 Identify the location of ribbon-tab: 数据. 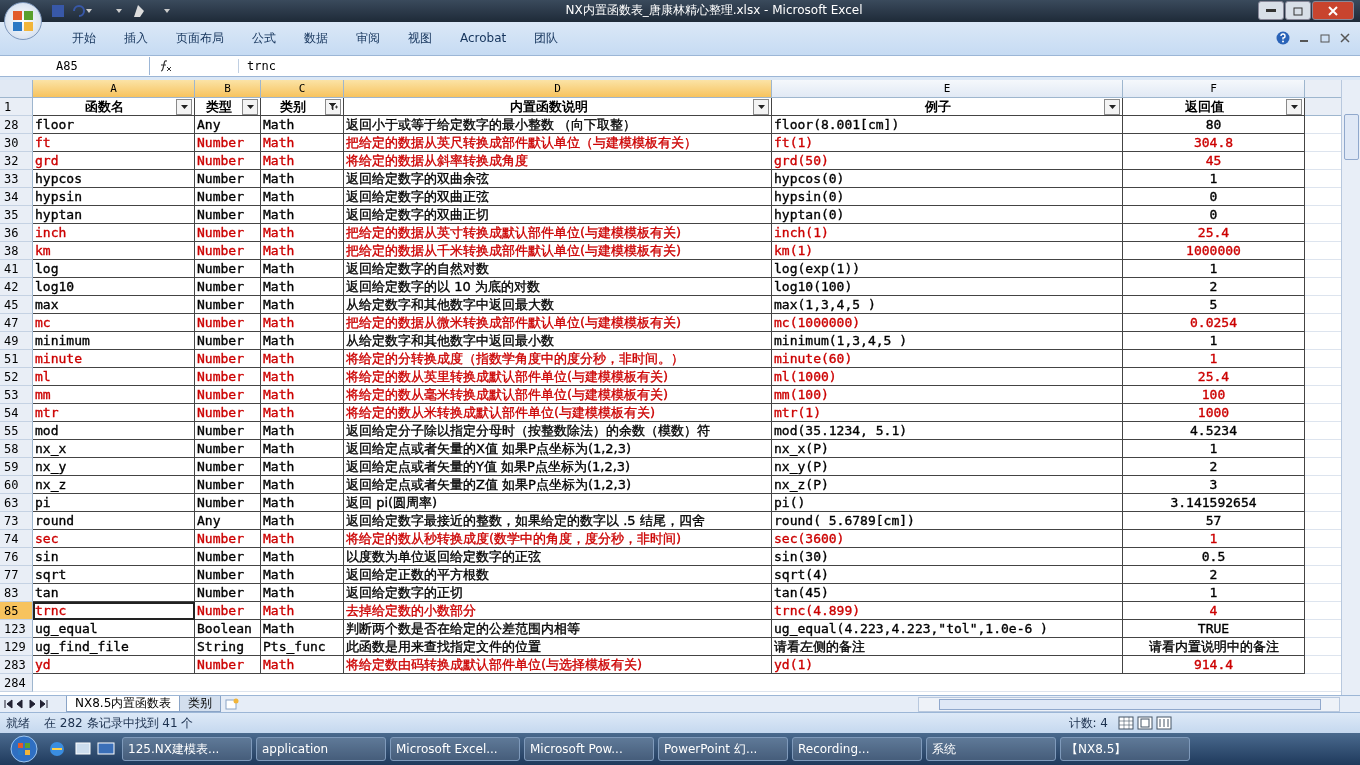
(316, 38).